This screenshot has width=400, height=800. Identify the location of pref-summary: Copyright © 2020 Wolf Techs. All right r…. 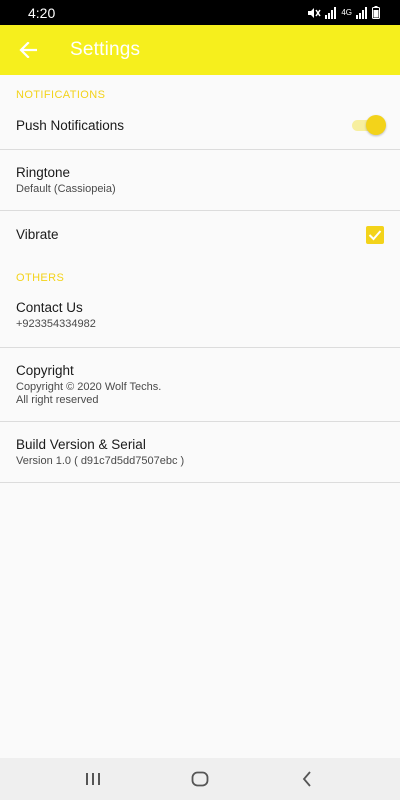
(89, 393).